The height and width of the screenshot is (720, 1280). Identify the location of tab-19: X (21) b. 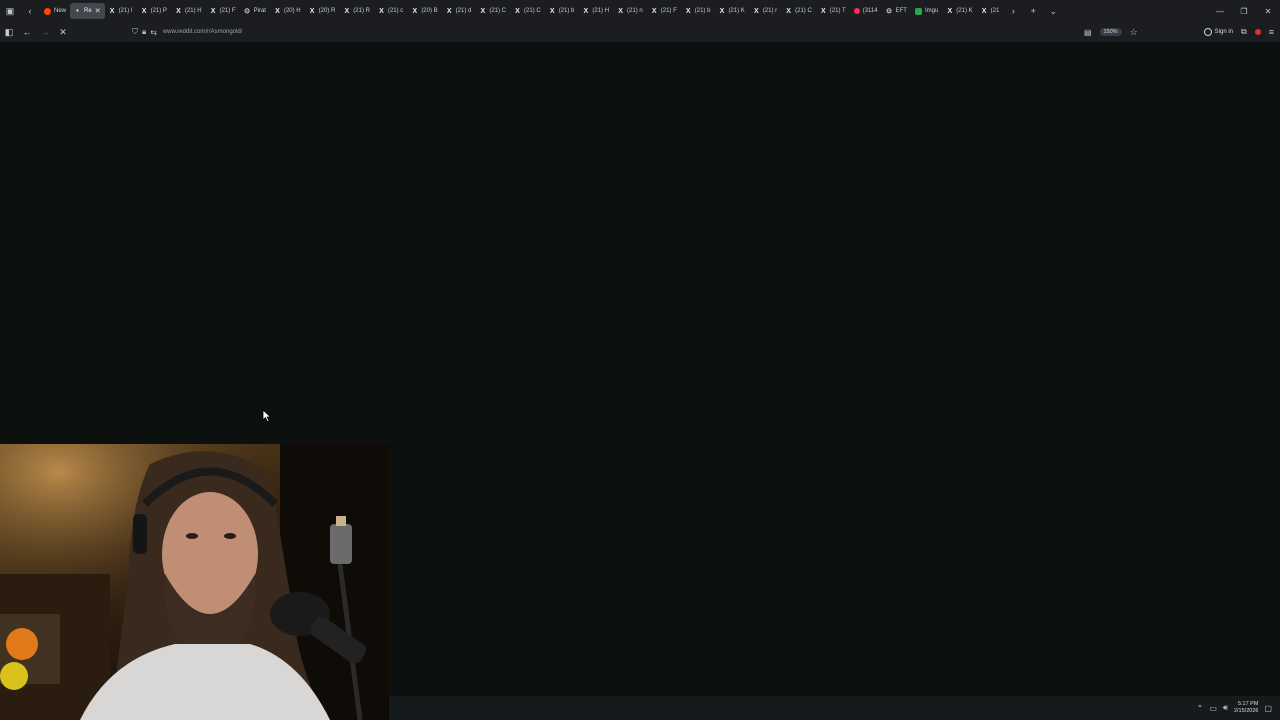
(698, 11).